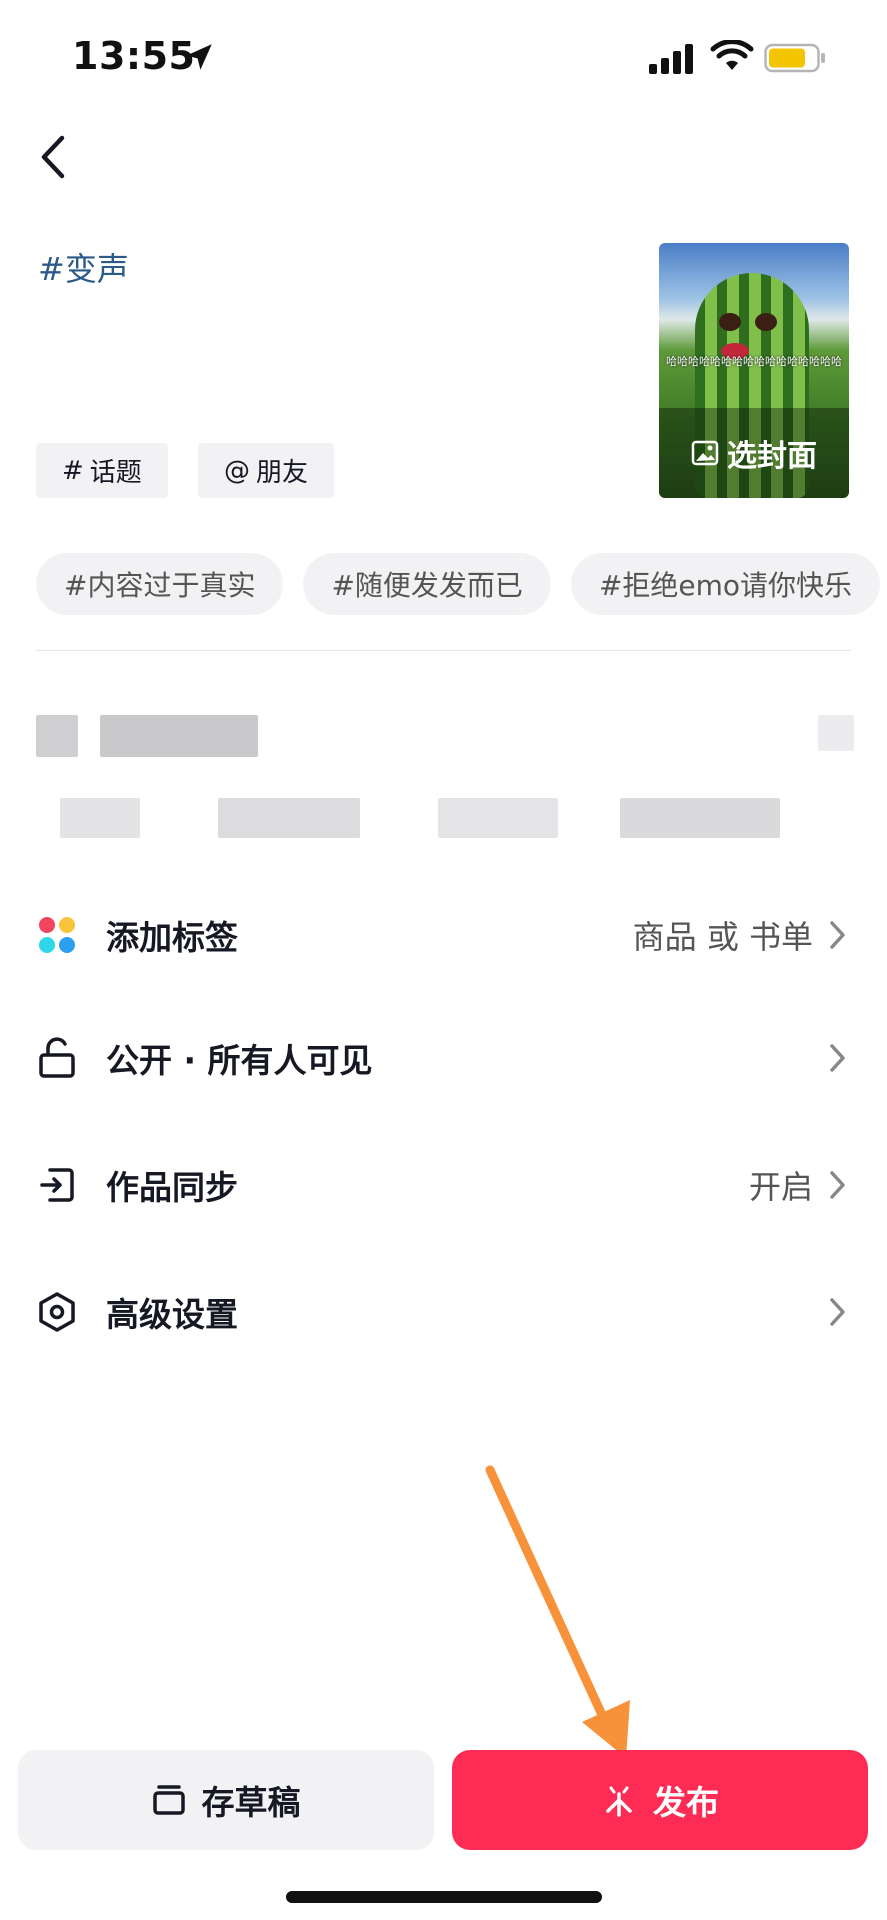  What do you see at coordinates (794, 58) in the screenshot?
I see `battery-icon` at bounding box center [794, 58].